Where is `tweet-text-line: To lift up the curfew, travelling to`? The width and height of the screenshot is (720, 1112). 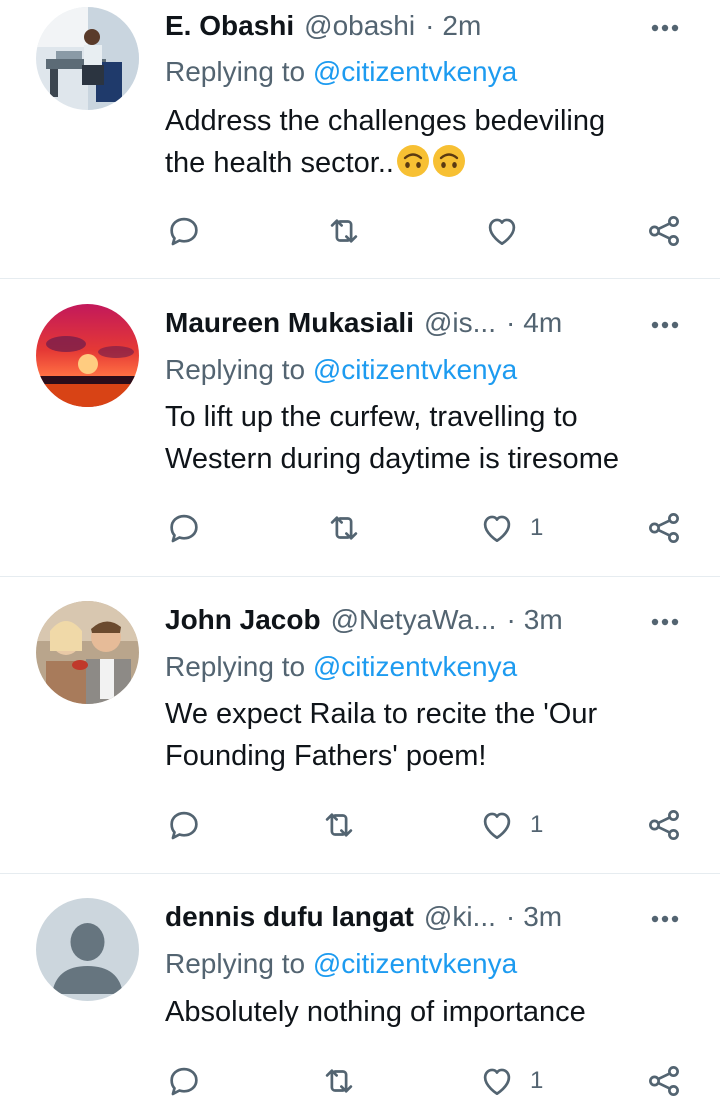
tweet-text-line: To lift up the curfew, travelling to is located at coordinates (371, 417).